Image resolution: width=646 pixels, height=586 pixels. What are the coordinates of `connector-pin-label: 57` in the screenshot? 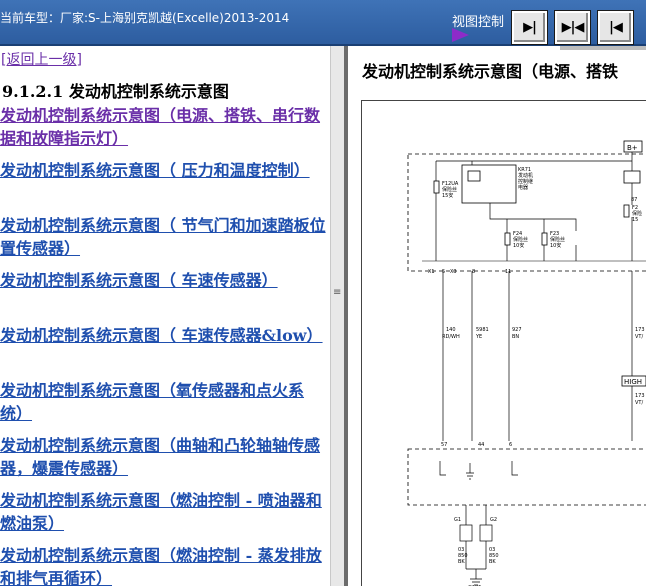 It's located at (444, 445).